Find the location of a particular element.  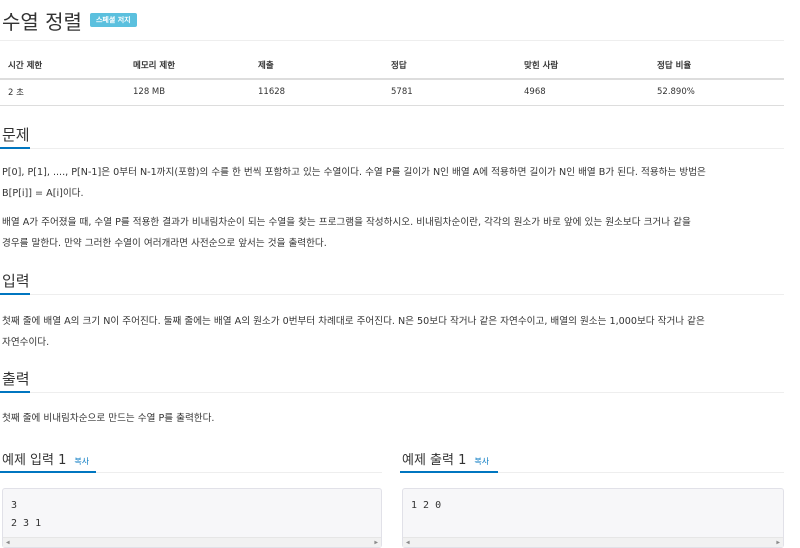

sample-input-heading: 예제 입력 1 복사 is located at coordinates (45, 458).